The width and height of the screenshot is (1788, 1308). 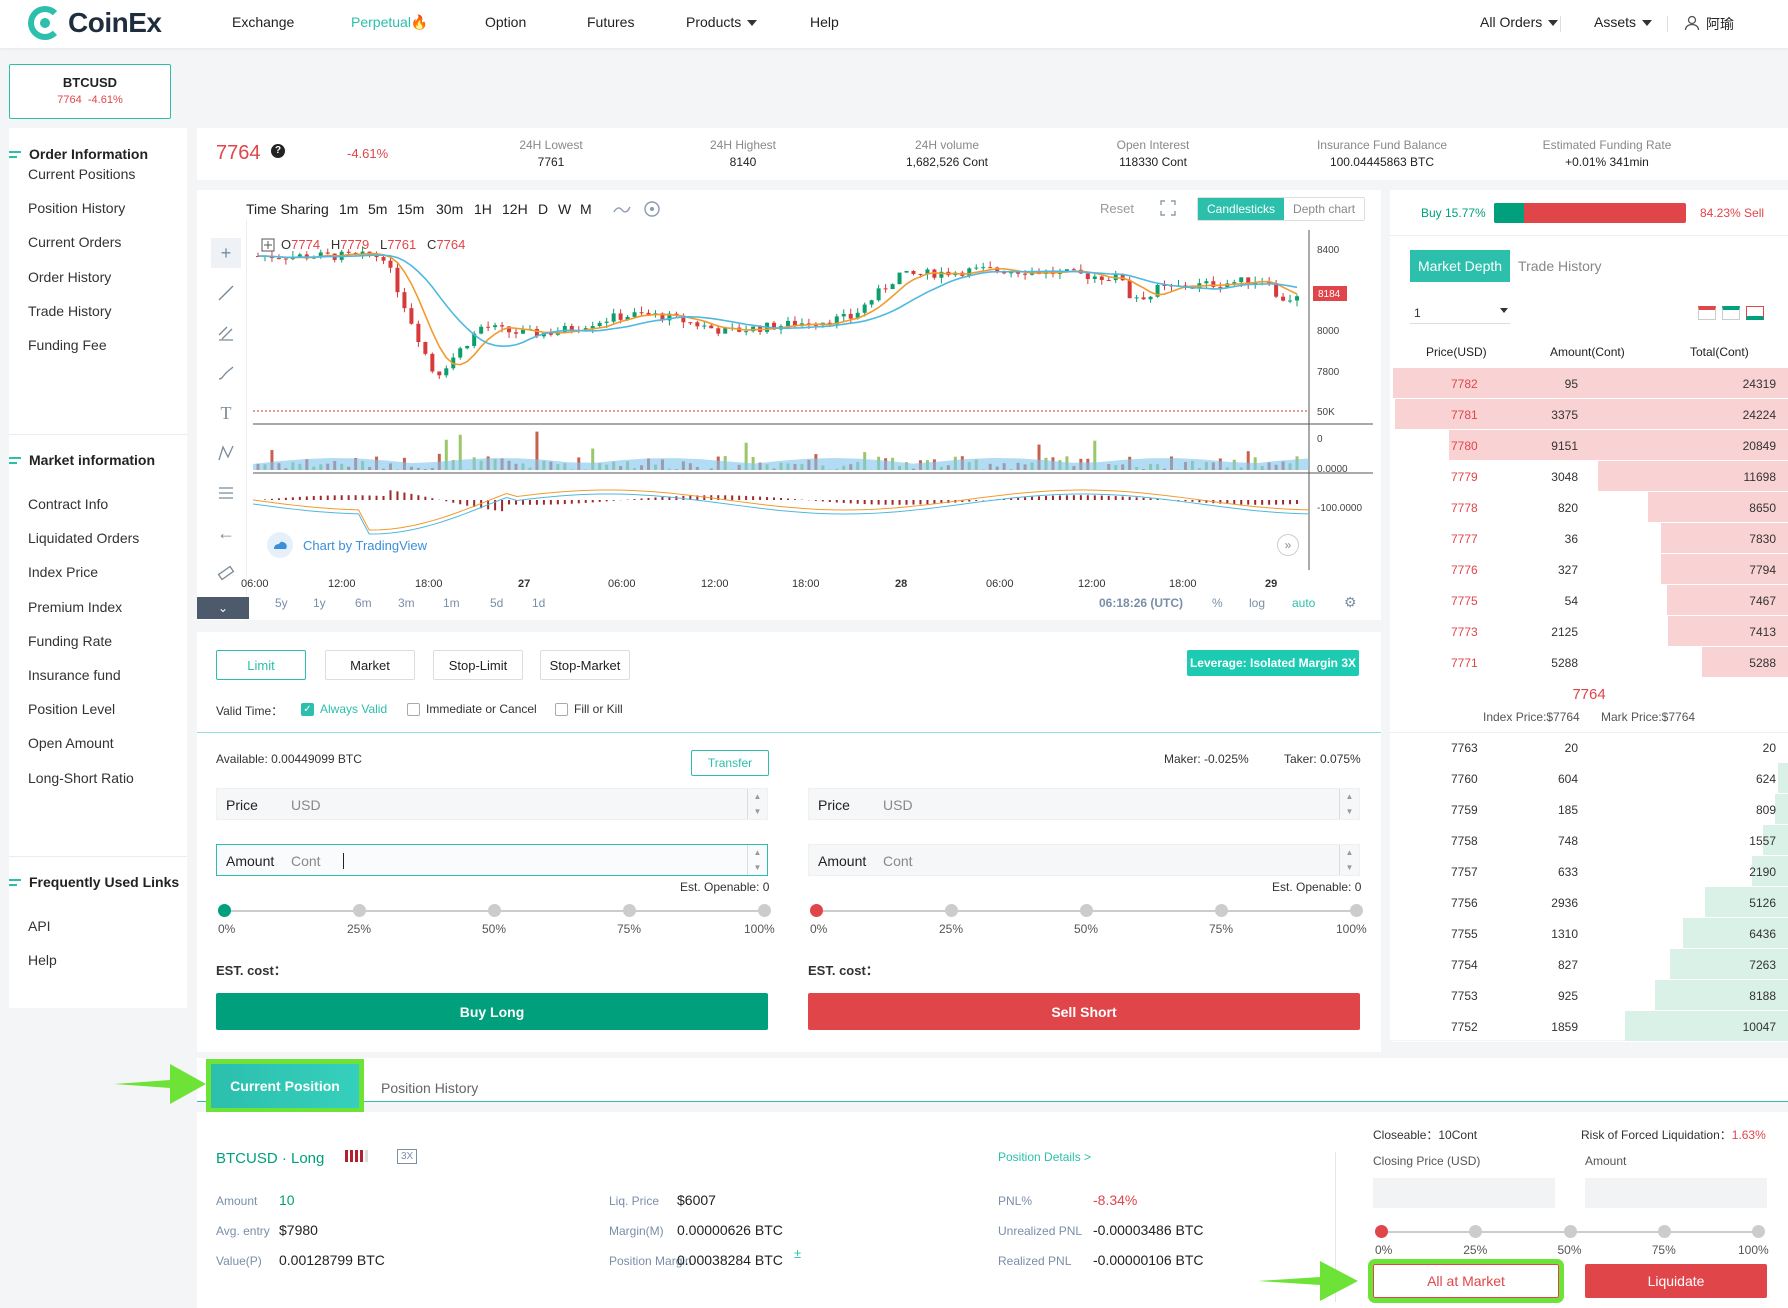 I want to click on user-menu: 阿瑜, so click(x=1709, y=24).